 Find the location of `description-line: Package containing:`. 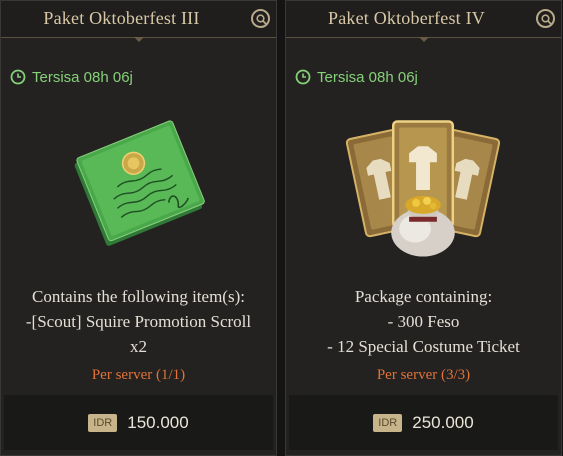

description-line: Package containing: is located at coordinates (423, 296).